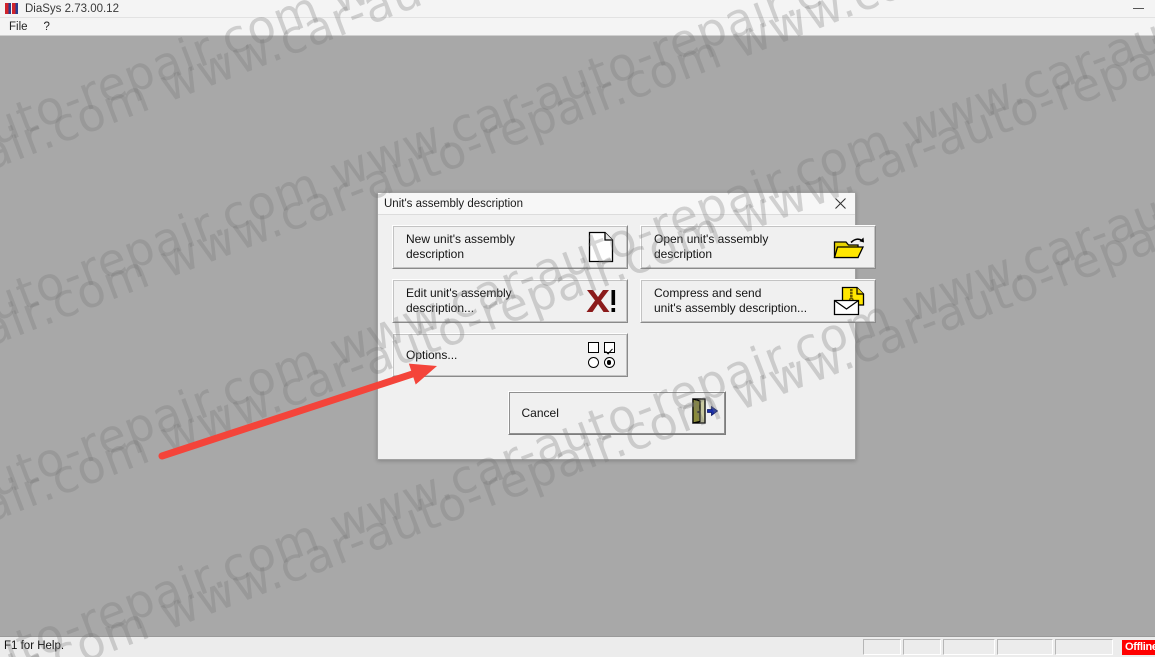 Image resolution: width=1155 pixels, height=657 pixels. I want to click on open-unit-assembly-description-button: Open unit's assembly description, so click(758, 247).